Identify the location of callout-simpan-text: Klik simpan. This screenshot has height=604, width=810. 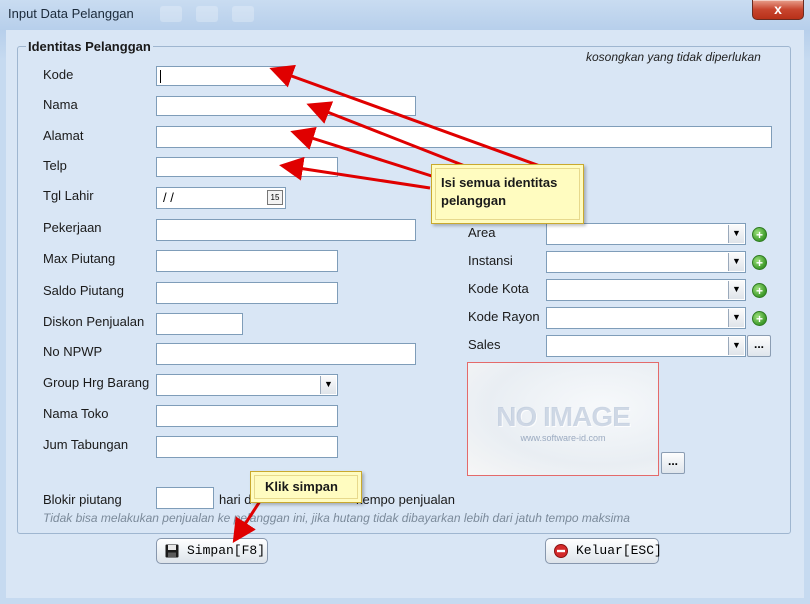
(301, 486).